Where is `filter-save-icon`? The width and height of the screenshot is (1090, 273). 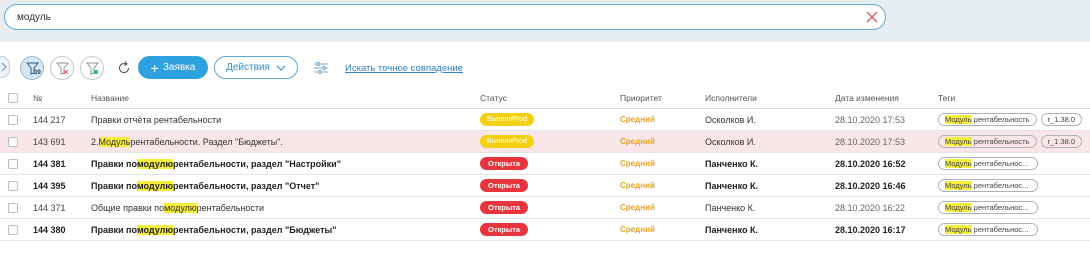 filter-save-icon is located at coordinates (92, 68).